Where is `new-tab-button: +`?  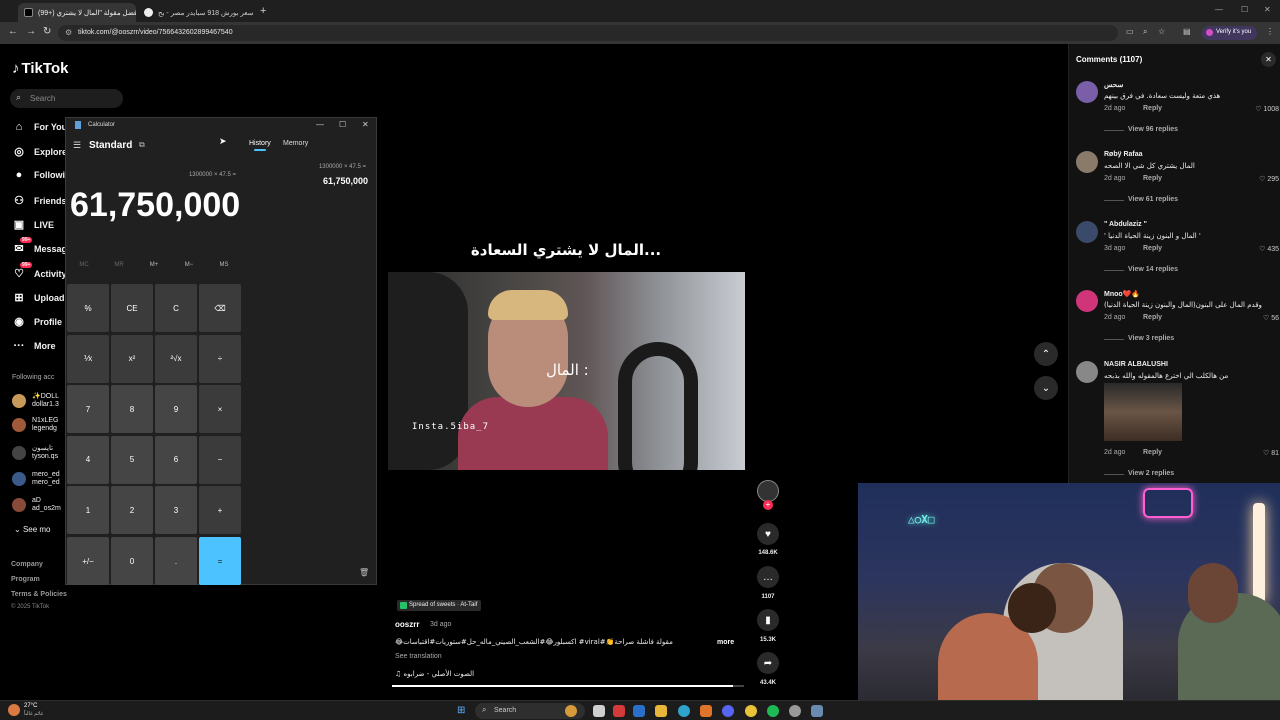
new-tab-button: + is located at coordinates (263, 11).